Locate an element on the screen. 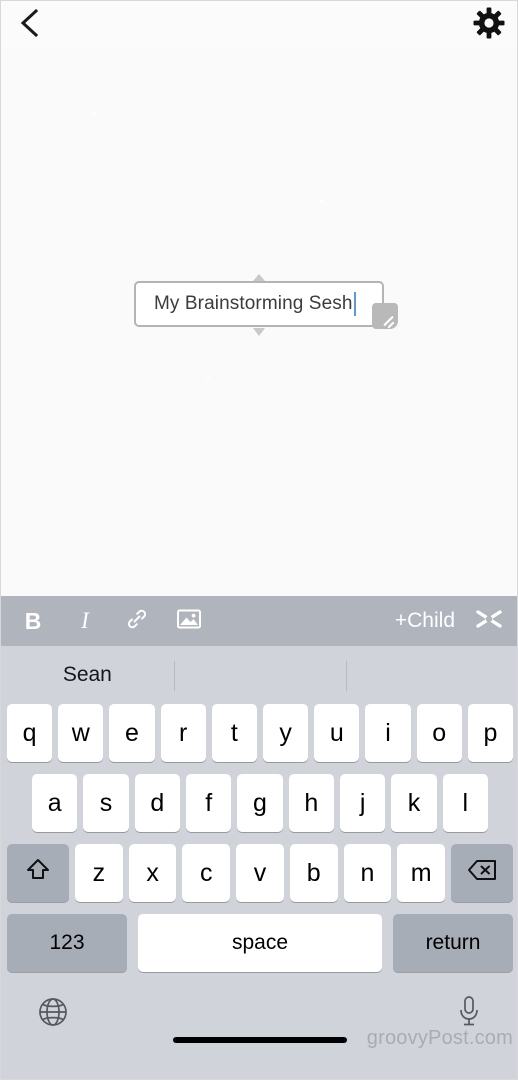  key-e: e is located at coordinates (132, 733).